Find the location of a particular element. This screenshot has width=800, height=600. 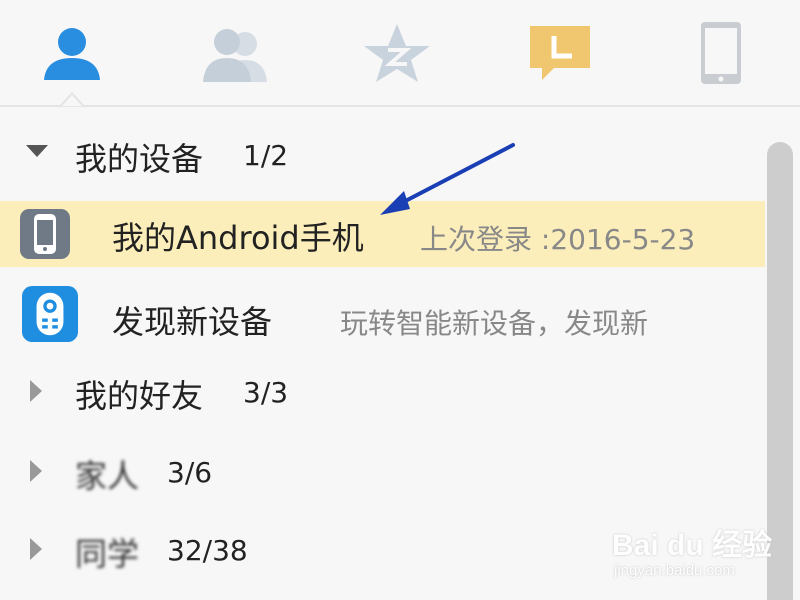

device-description: 玩转智能新设备，发现新 is located at coordinates (494, 323).